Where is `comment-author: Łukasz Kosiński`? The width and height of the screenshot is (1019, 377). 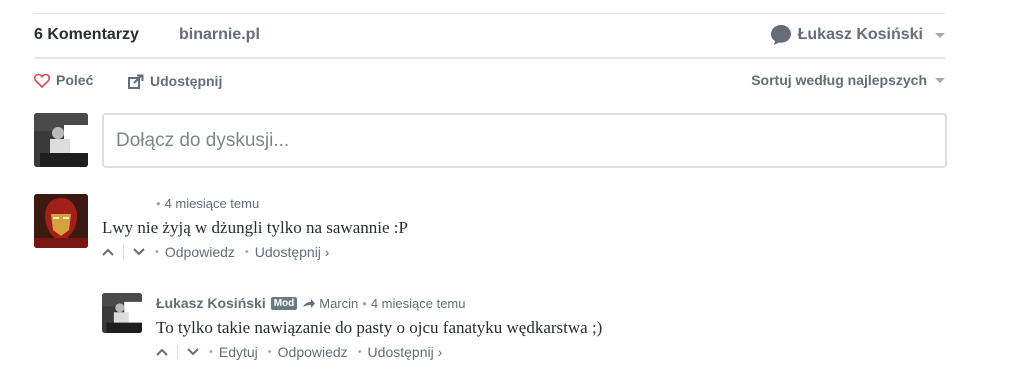 comment-author: Łukasz Kosiński is located at coordinates (211, 303).